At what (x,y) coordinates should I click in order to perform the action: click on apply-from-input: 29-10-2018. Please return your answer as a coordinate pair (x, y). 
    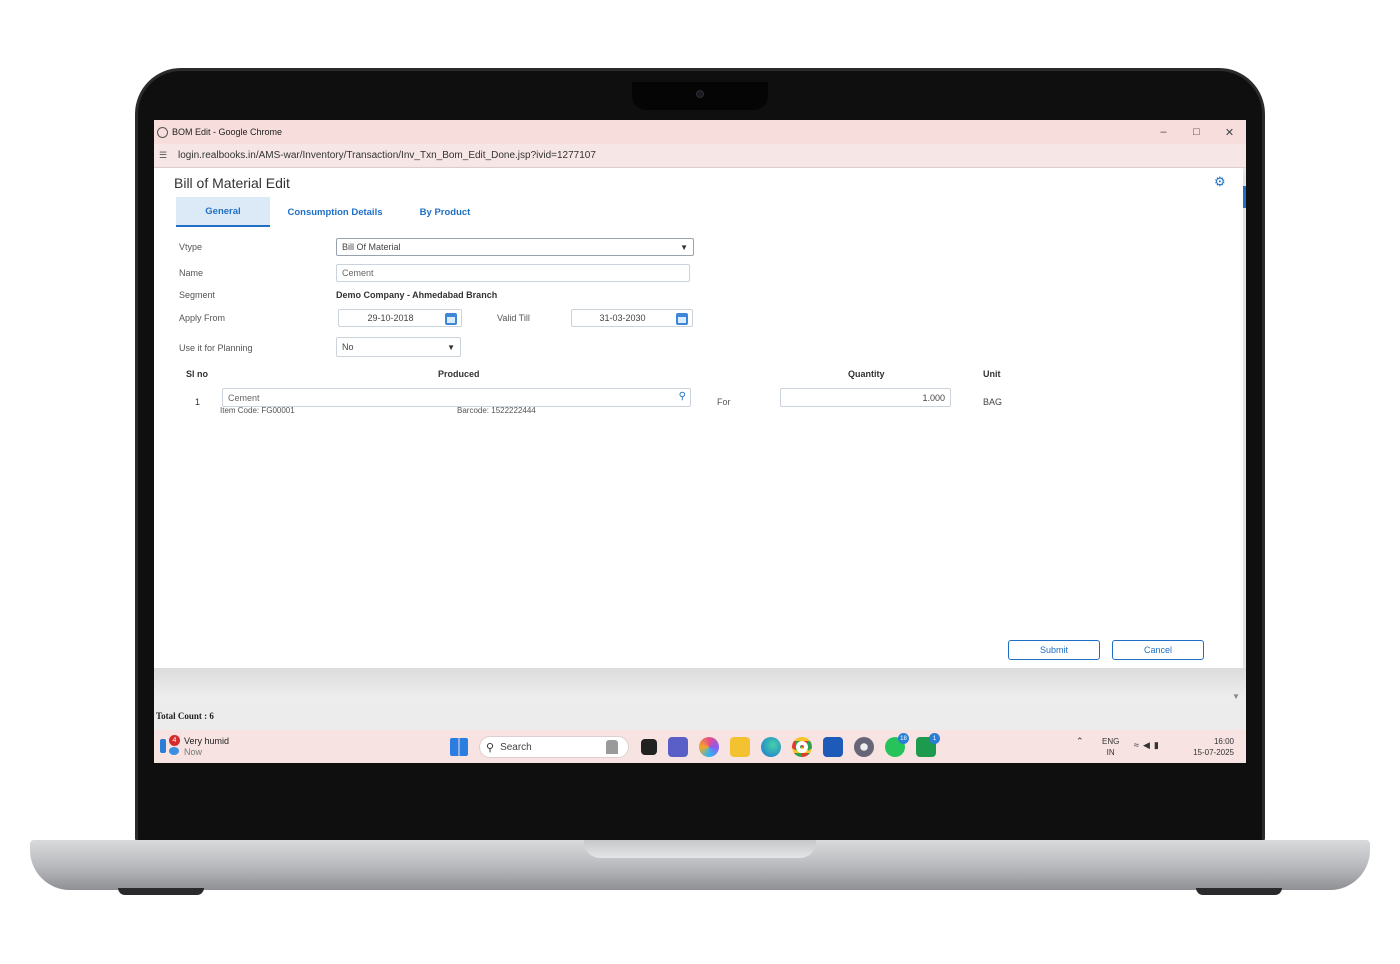
    Looking at the image, I should click on (400, 318).